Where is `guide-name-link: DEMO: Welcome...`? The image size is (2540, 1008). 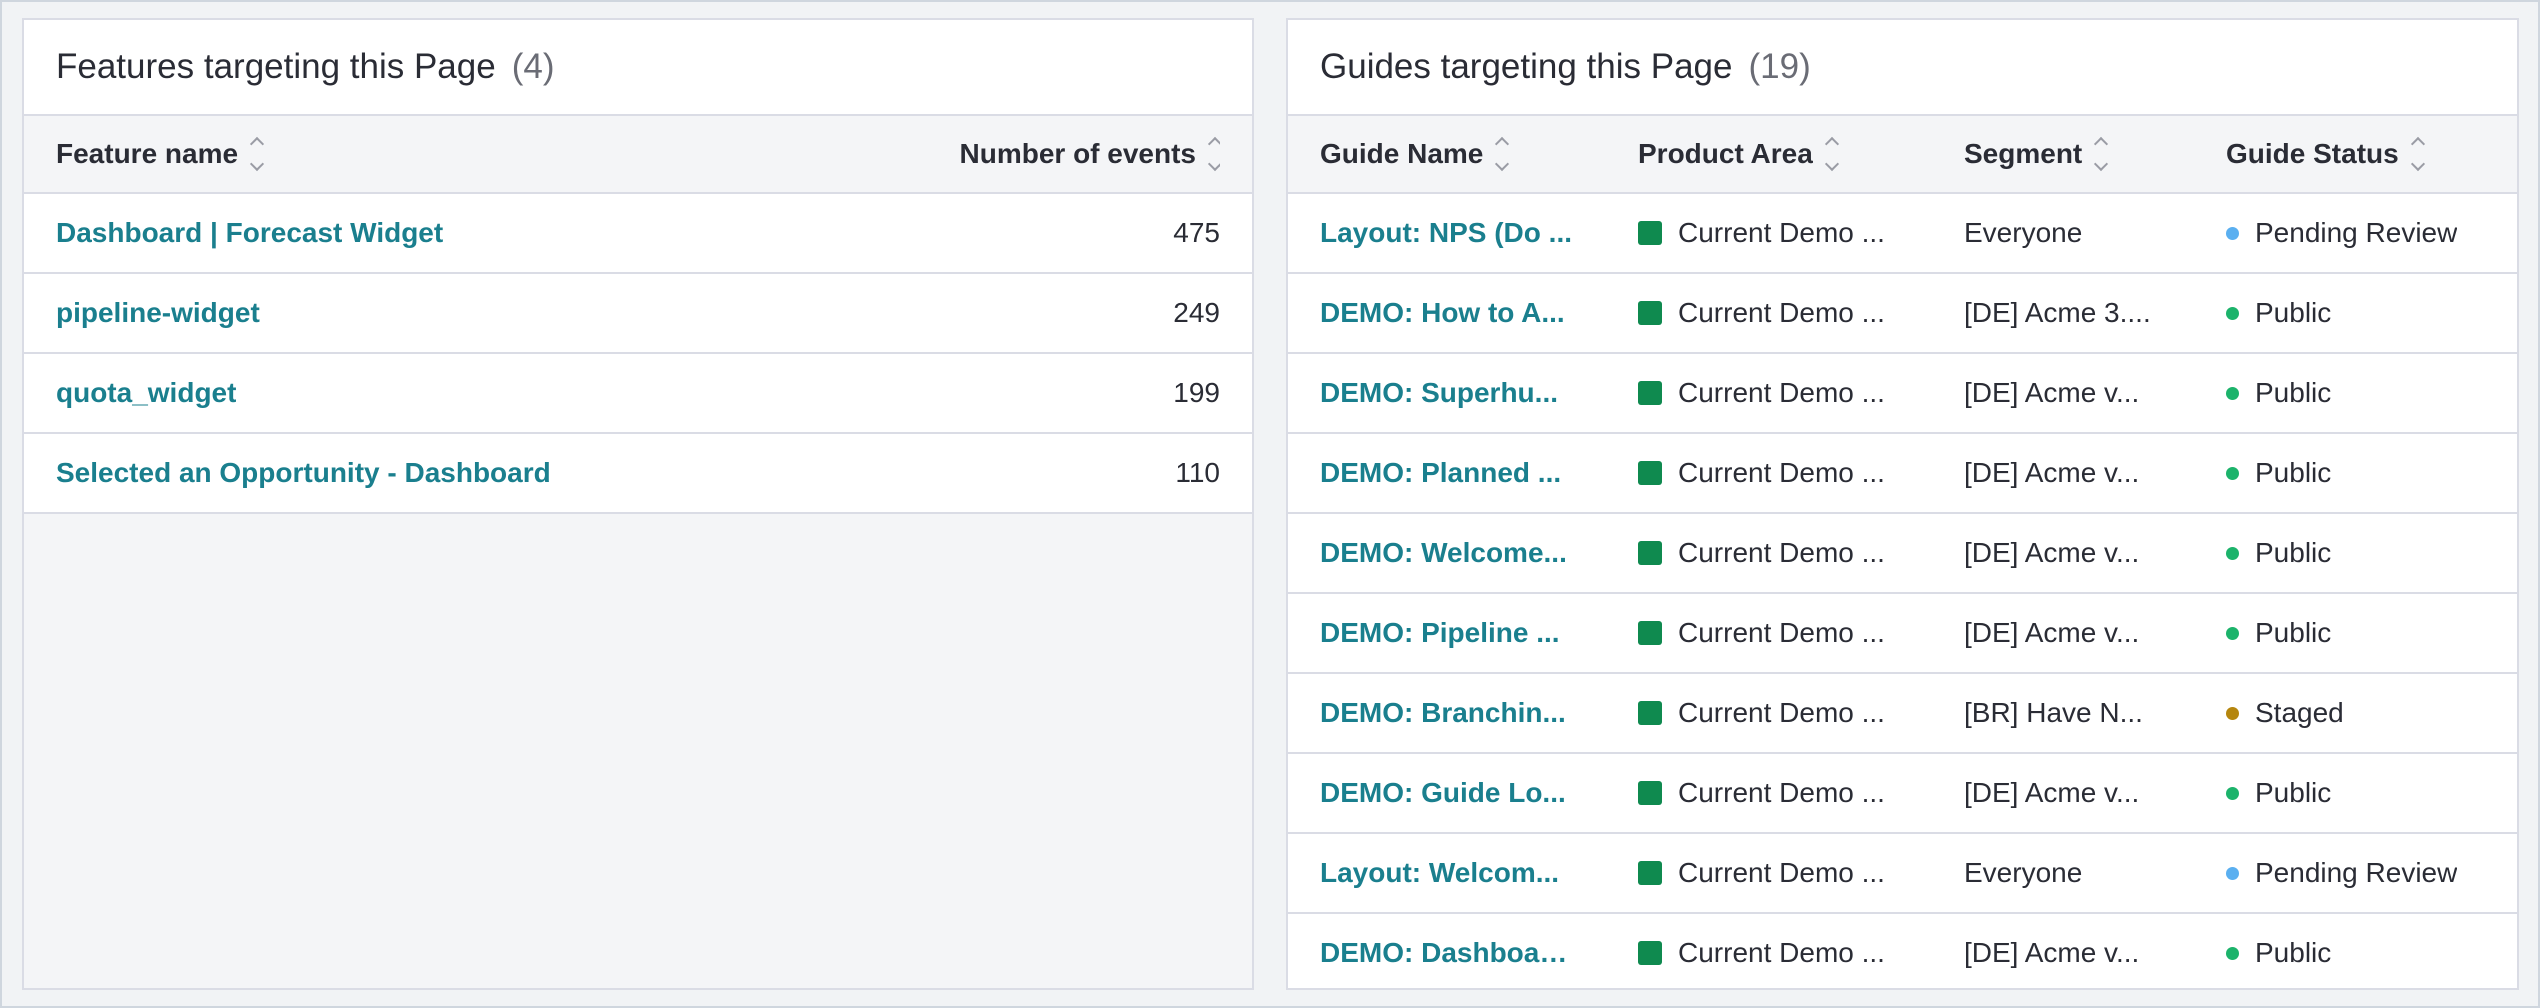
guide-name-link: DEMO: Welcome... is located at coordinates (1443, 553).